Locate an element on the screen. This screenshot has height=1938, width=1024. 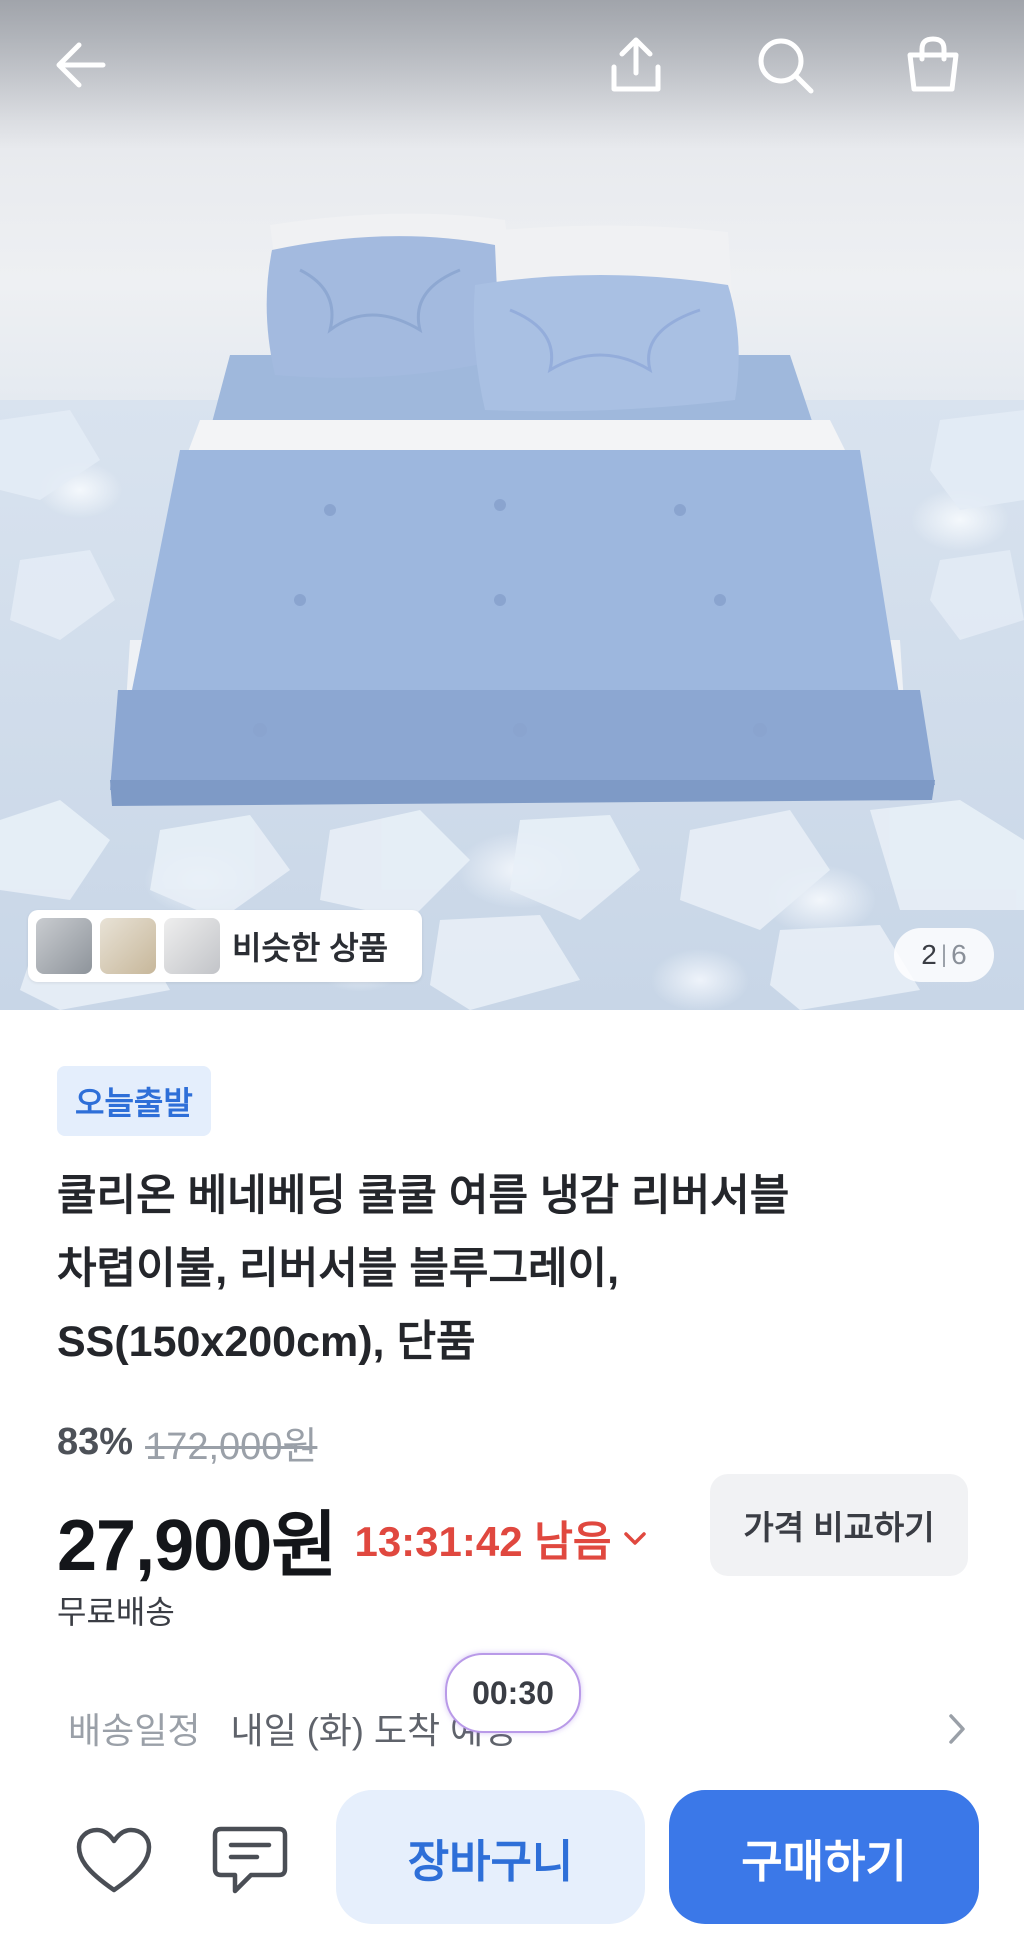
similar-products-button: 비슷한 상품 is located at coordinates (225, 946).